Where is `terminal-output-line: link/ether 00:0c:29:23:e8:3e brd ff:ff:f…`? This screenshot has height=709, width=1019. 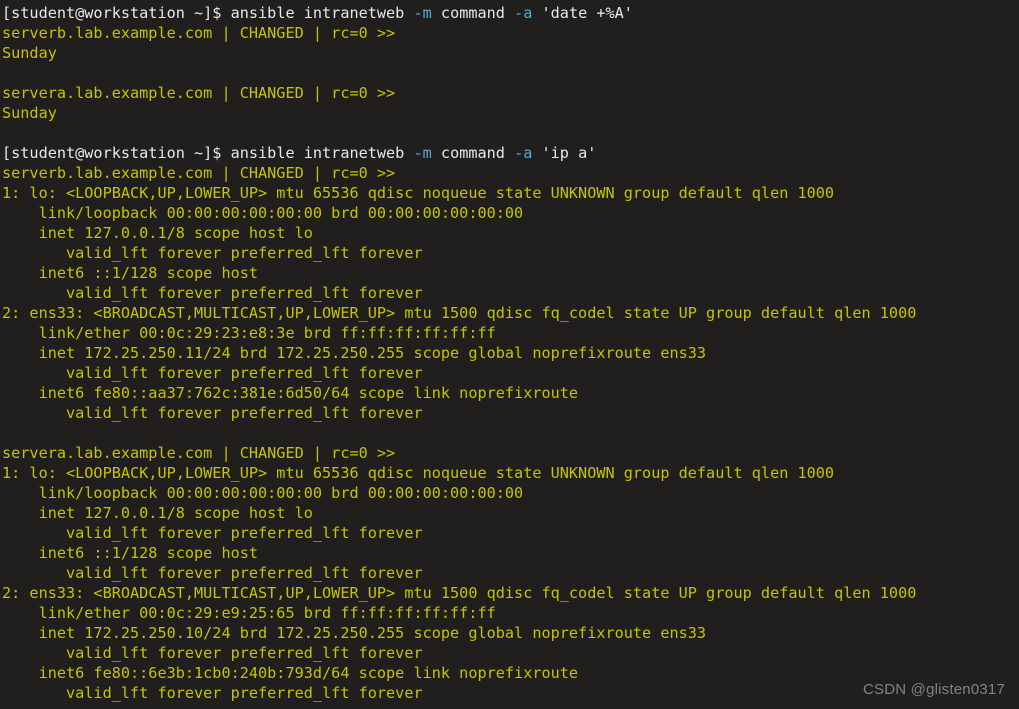
terminal-output-line: link/ether 00:0c:29:23:e8:3e brd ff:ff:f… is located at coordinates (510, 333).